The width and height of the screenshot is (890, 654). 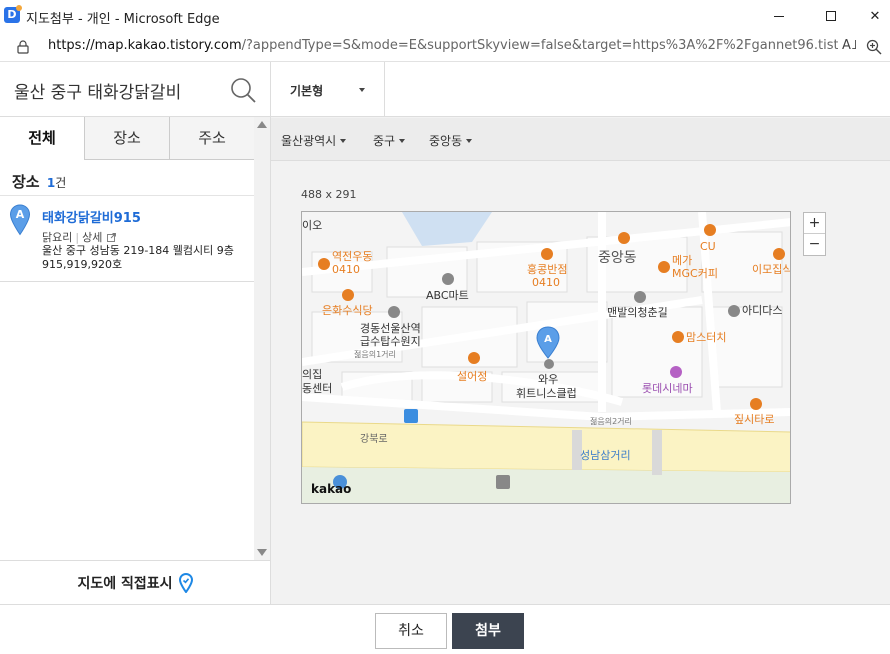 I want to click on map-label: 이모집식, so click(x=771, y=269).